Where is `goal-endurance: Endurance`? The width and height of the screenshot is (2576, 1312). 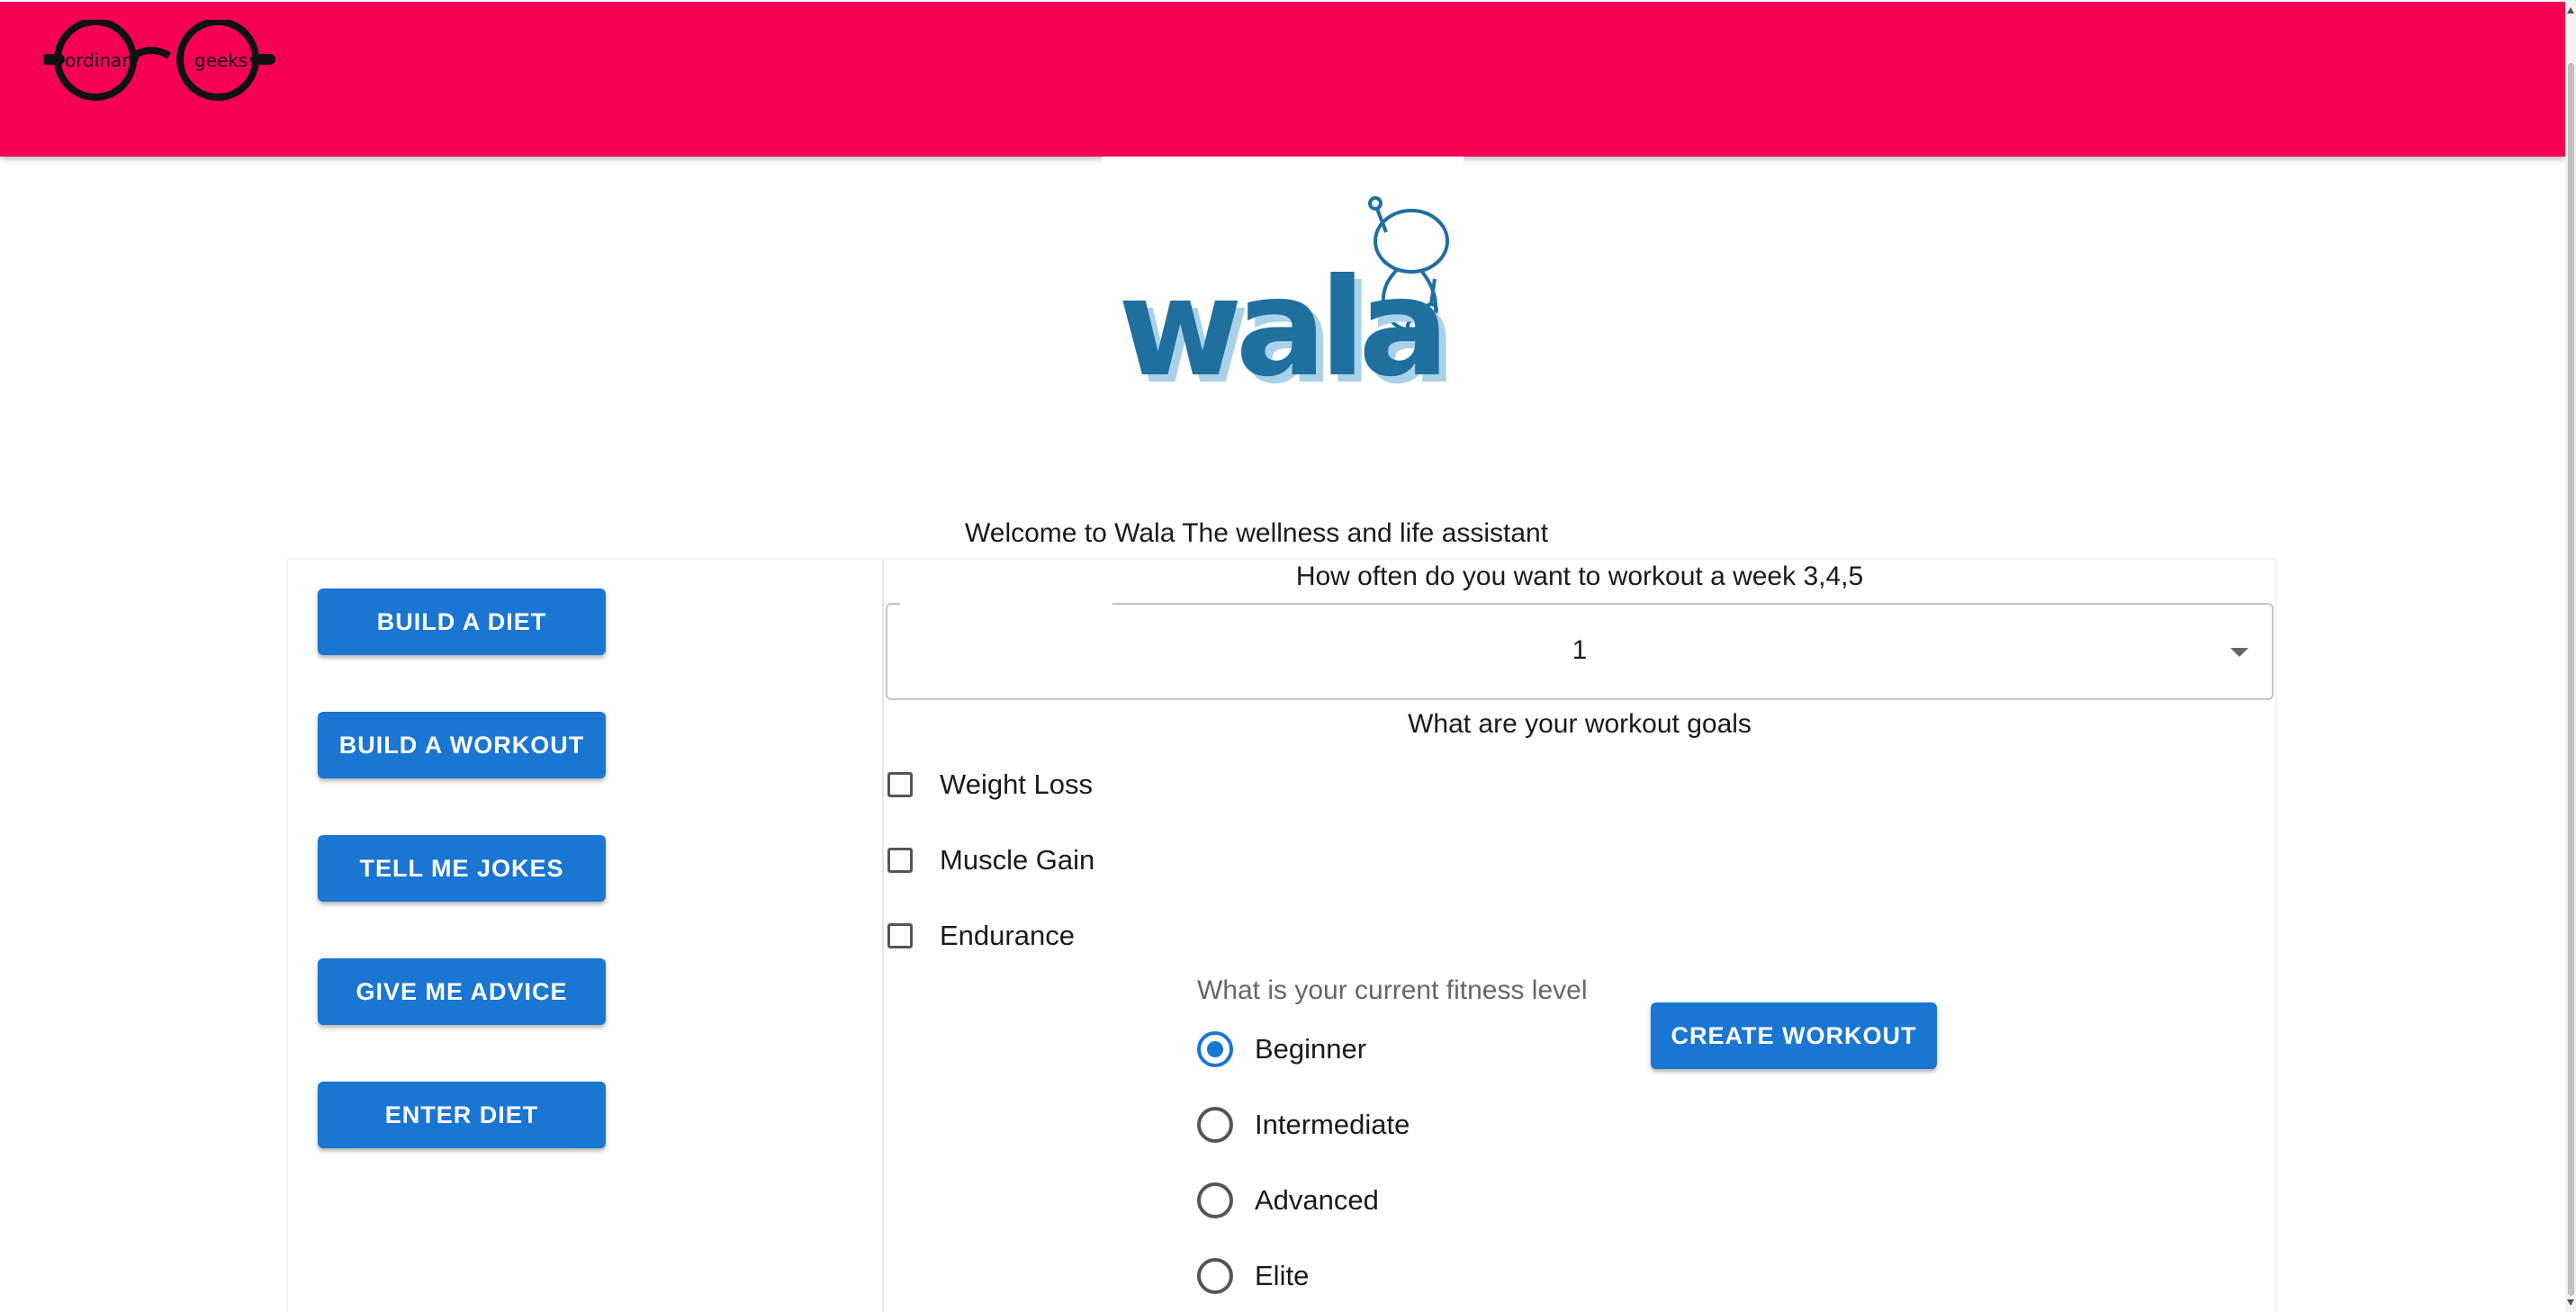 goal-endurance: Endurance is located at coordinates (981, 936).